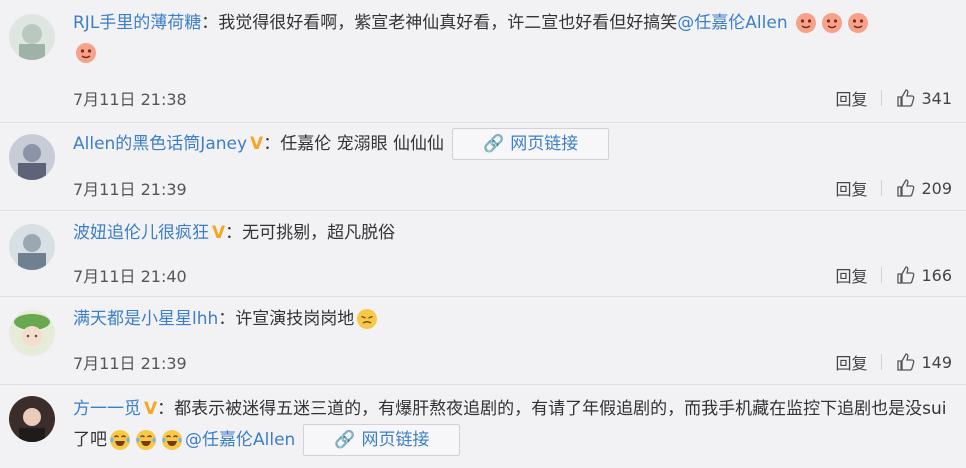 The height and width of the screenshot is (468, 966). I want to click on like-button: 341, so click(924, 98).